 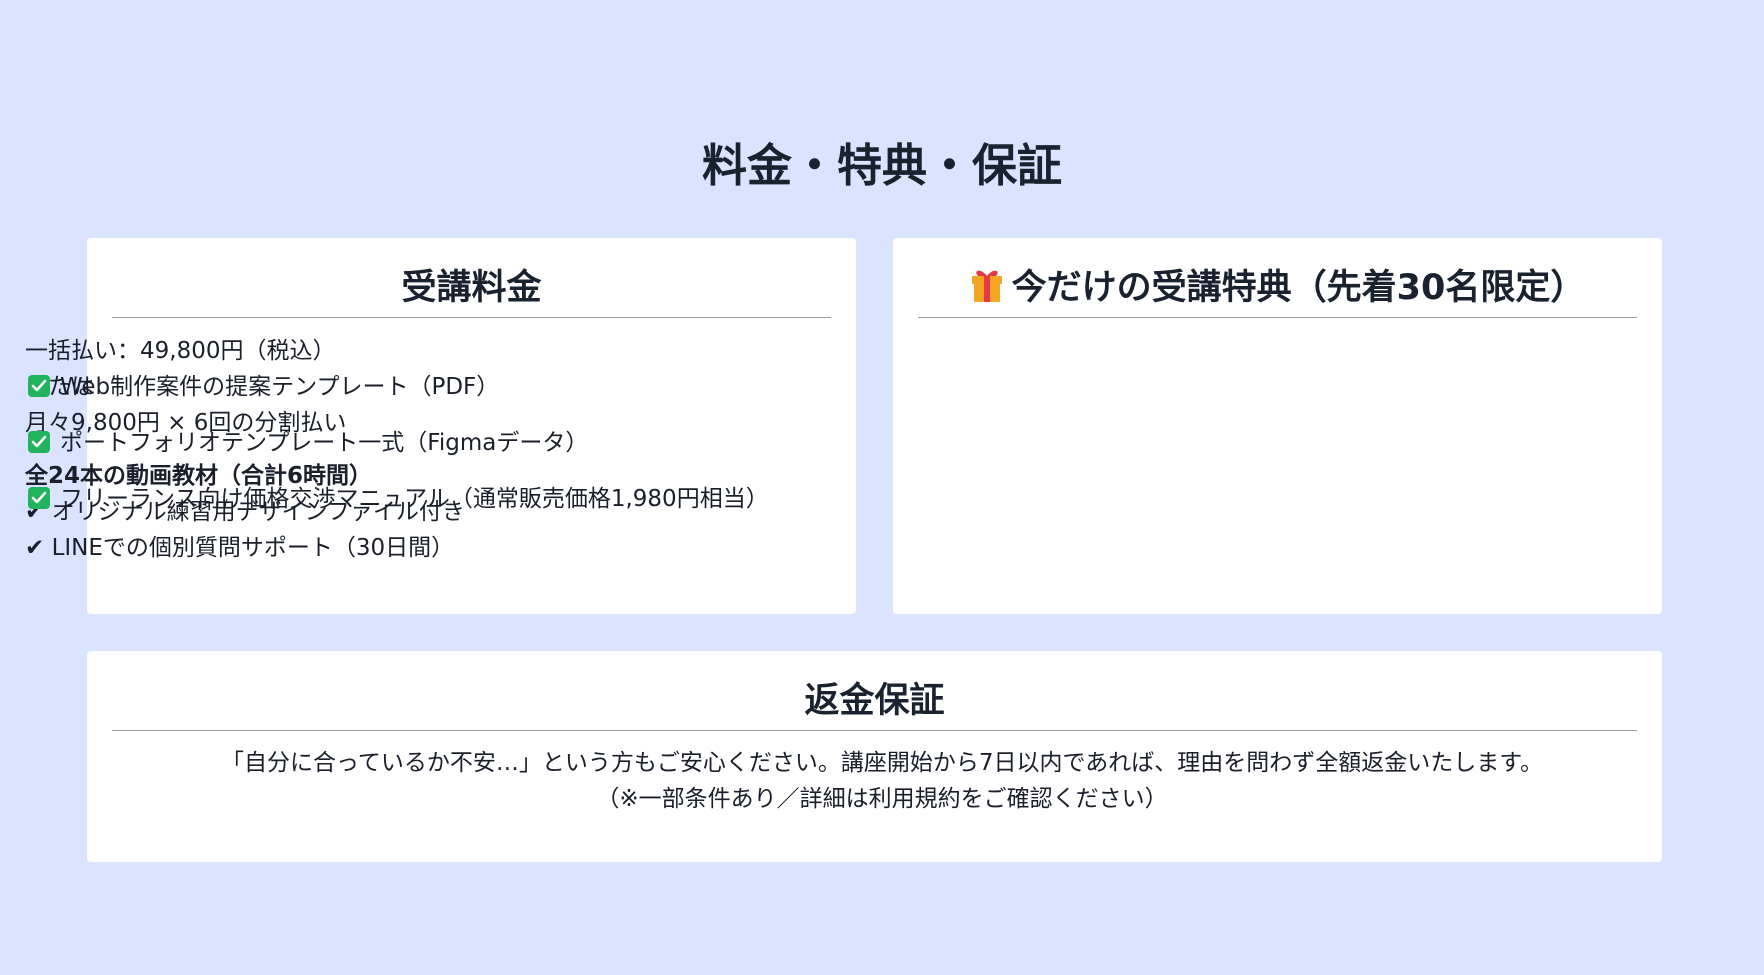 What do you see at coordinates (874, 387) in the screenshot?
I see `list-item: Web制作案件の提案テンプレート（PDF）` at bounding box center [874, 387].